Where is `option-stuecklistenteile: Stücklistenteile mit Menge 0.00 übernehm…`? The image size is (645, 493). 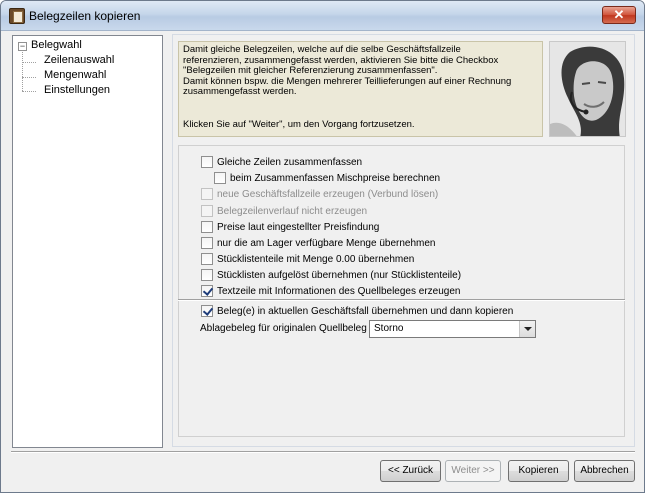 option-stuecklistenteile: Stücklistenteile mit Menge 0.00 übernehm… is located at coordinates (307, 260).